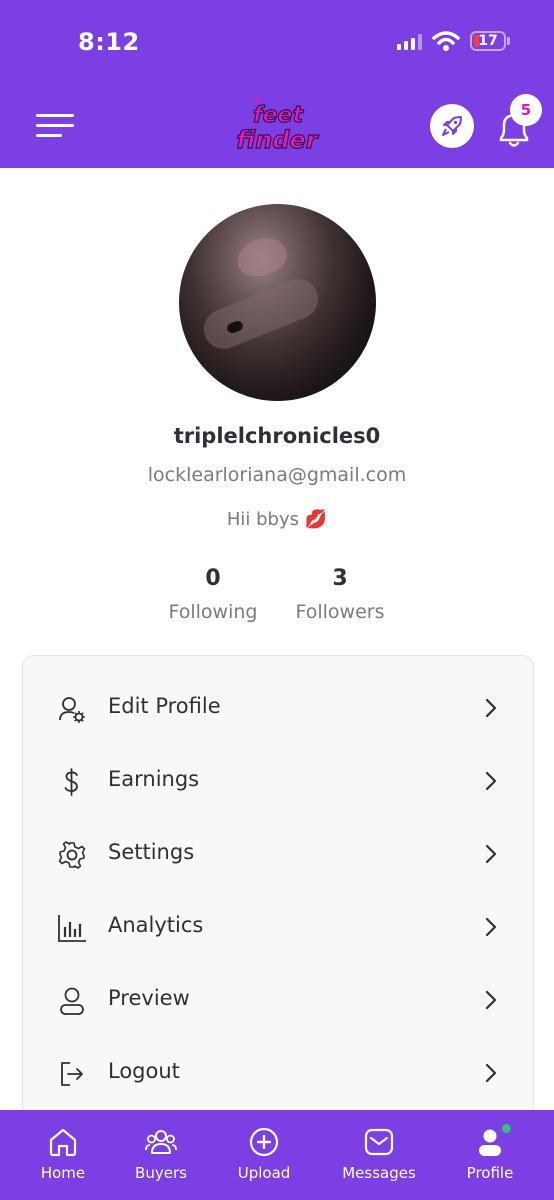  I want to click on tab-upload: Upload, so click(264, 1155).